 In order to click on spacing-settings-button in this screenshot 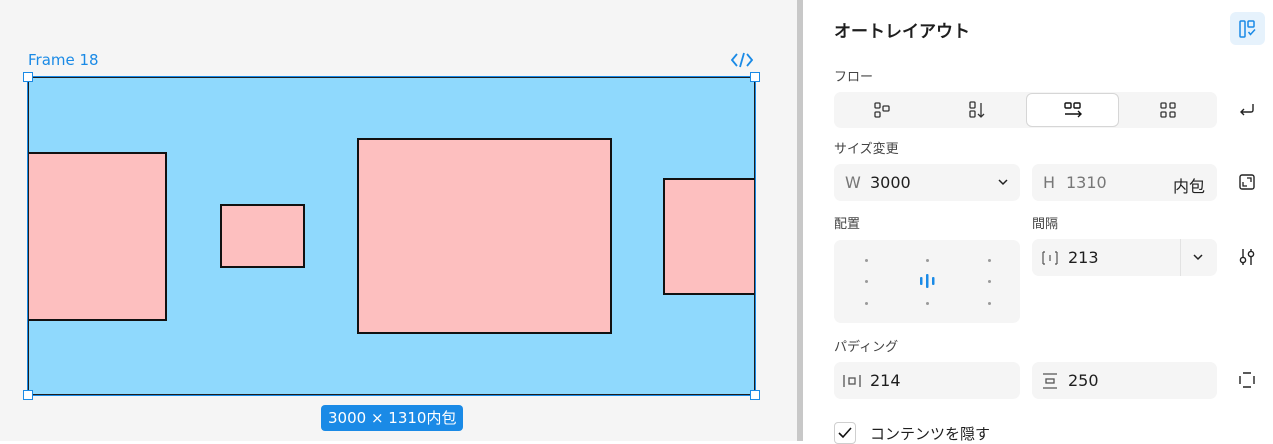, I will do `click(1247, 257)`.